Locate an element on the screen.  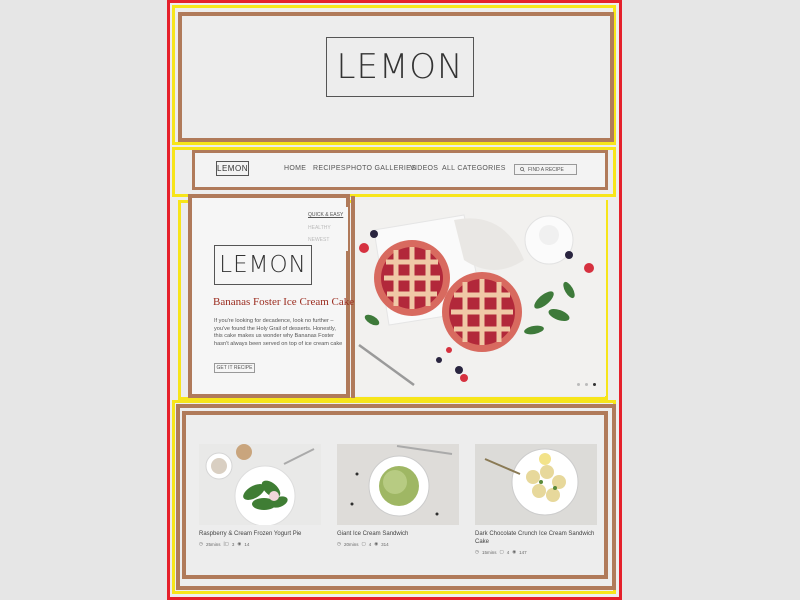
card-meta-1: ◷ 25mins |▢ 3 ◉ 14 is located at coordinates (224, 544).